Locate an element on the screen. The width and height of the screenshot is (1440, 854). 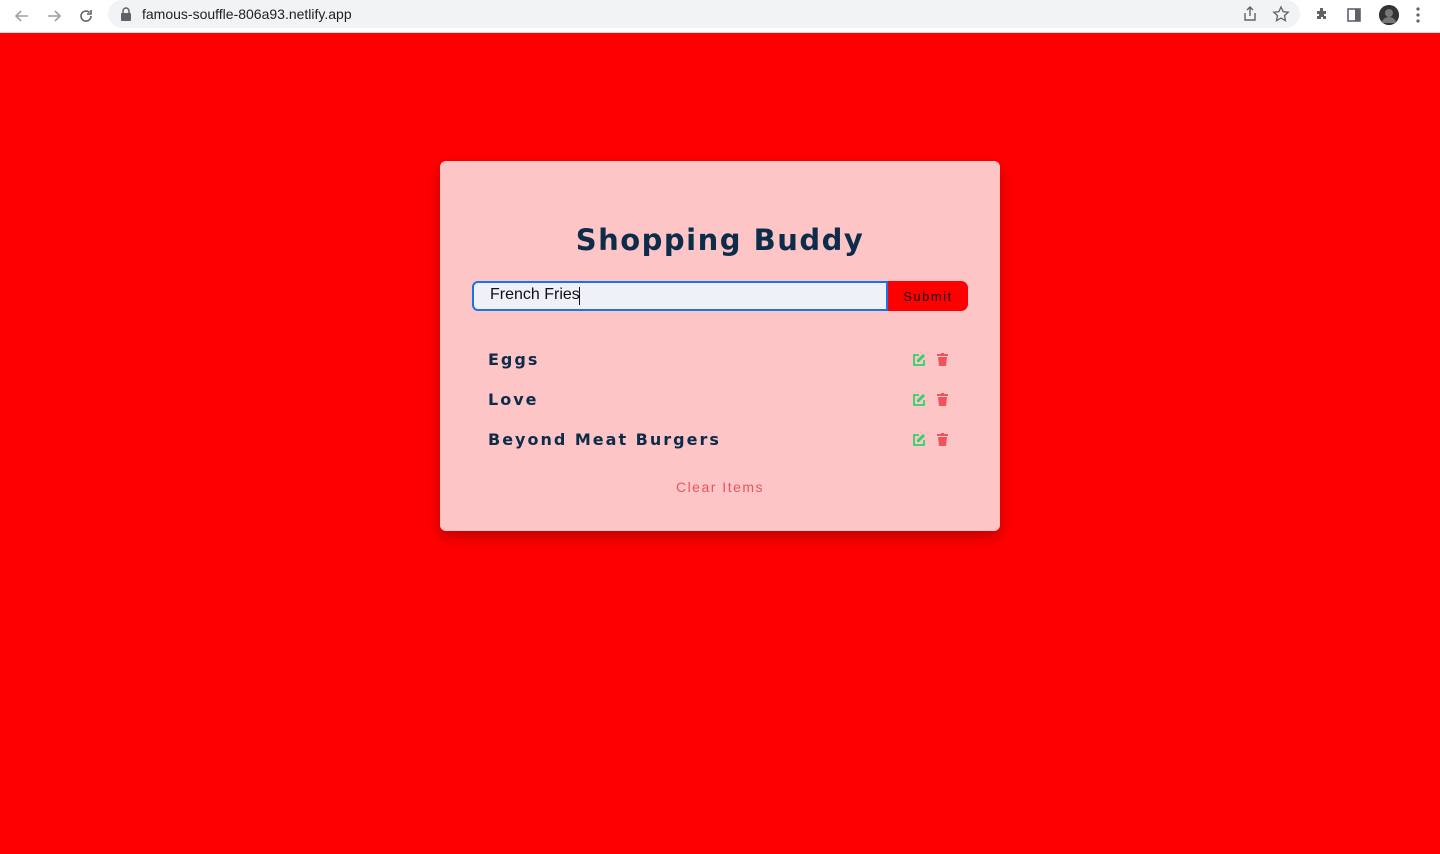
menu-kebab-icon is located at coordinates (1418, 15).